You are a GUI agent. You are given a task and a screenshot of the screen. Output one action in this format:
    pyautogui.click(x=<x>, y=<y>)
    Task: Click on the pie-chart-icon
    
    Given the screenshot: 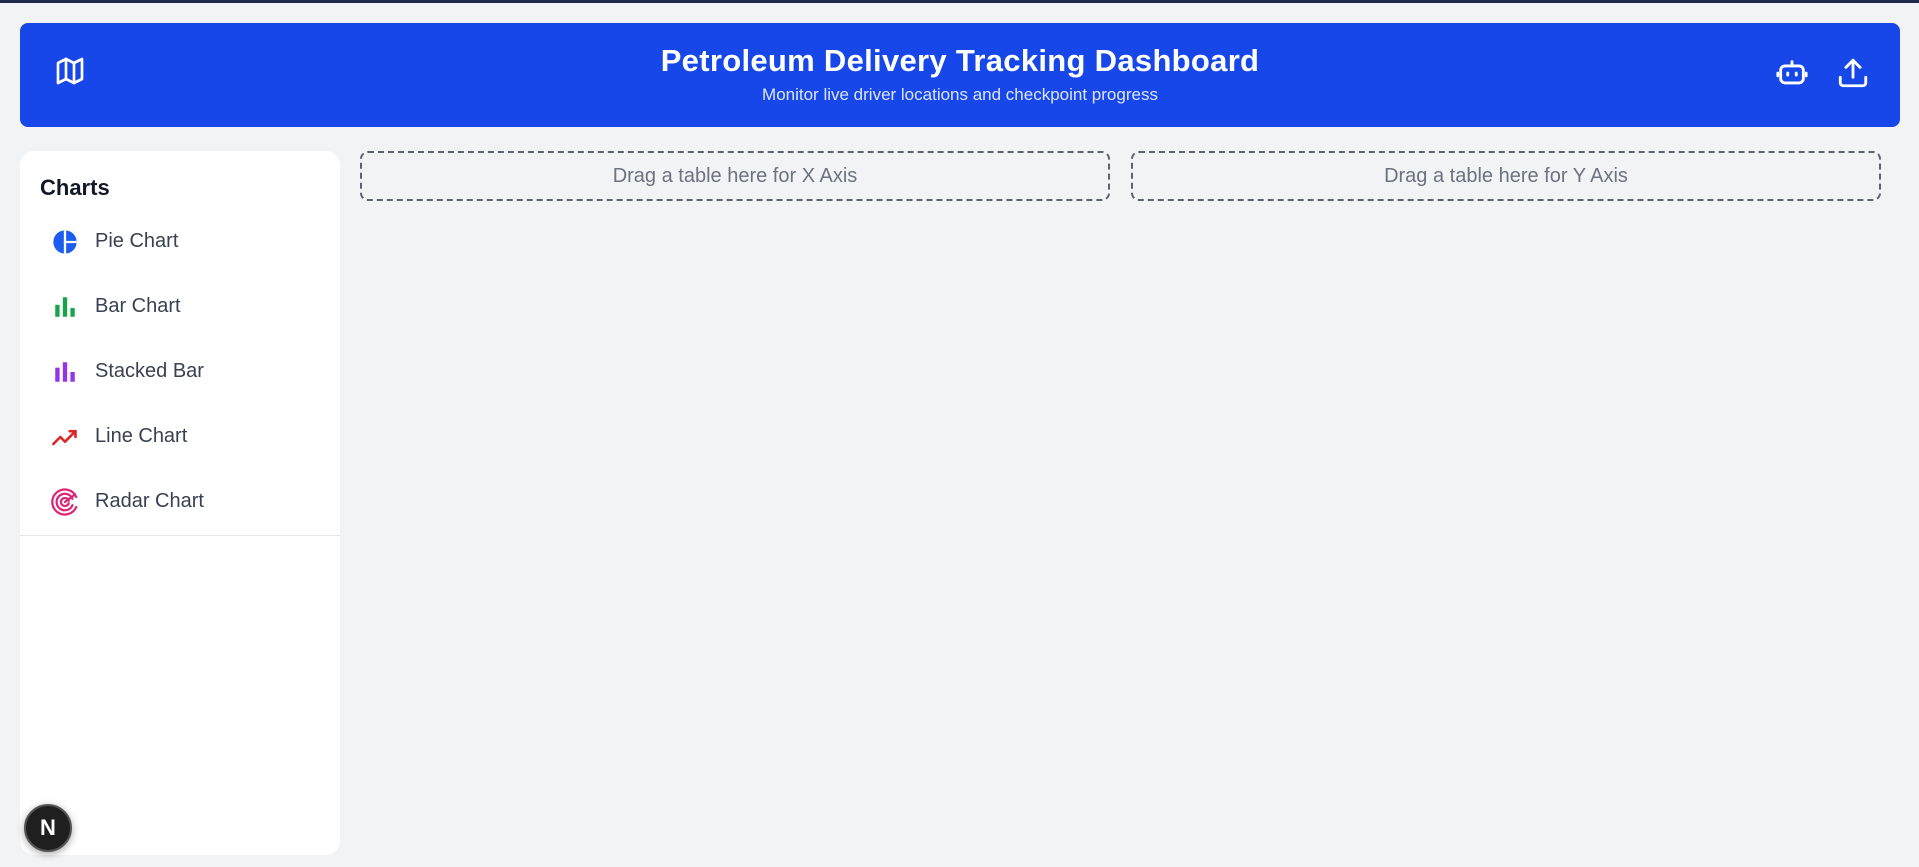 What is the action you would take?
    pyautogui.click(x=65, y=242)
    